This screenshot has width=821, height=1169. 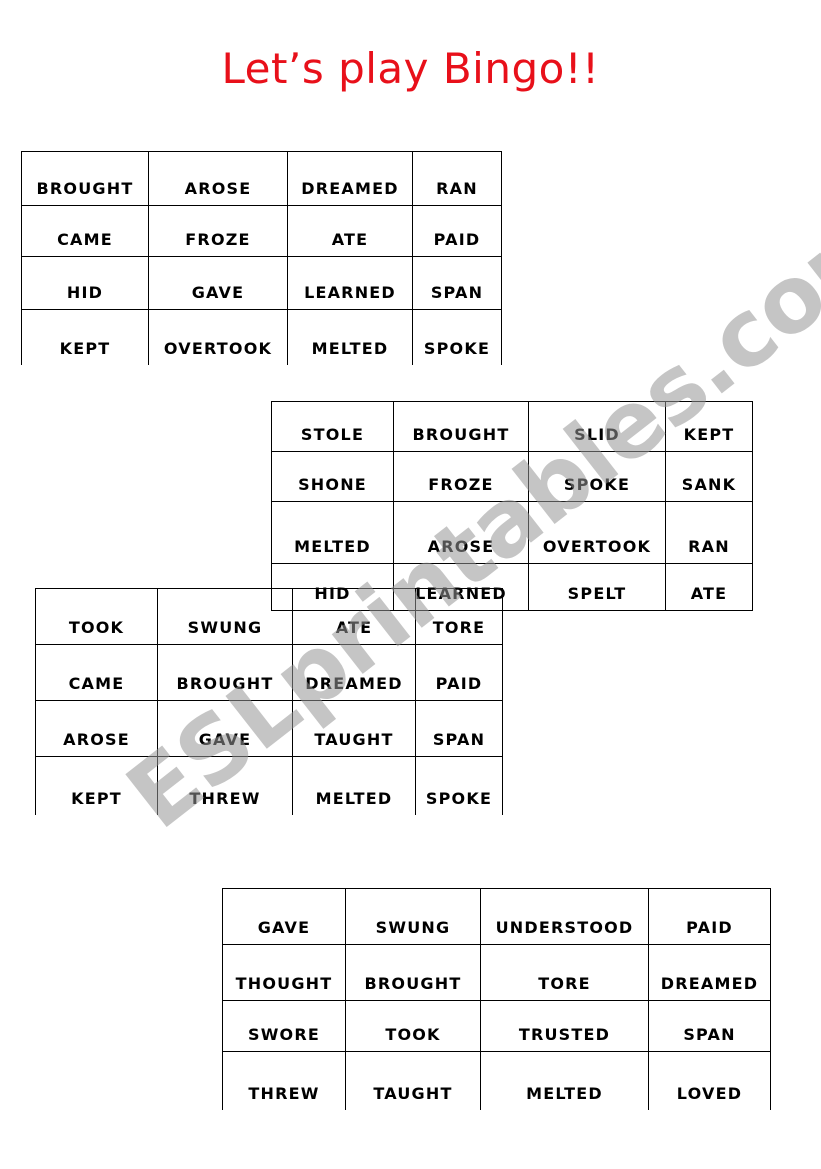 I want to click on bingo-cell: SHONE, so click(x=332, y=476).